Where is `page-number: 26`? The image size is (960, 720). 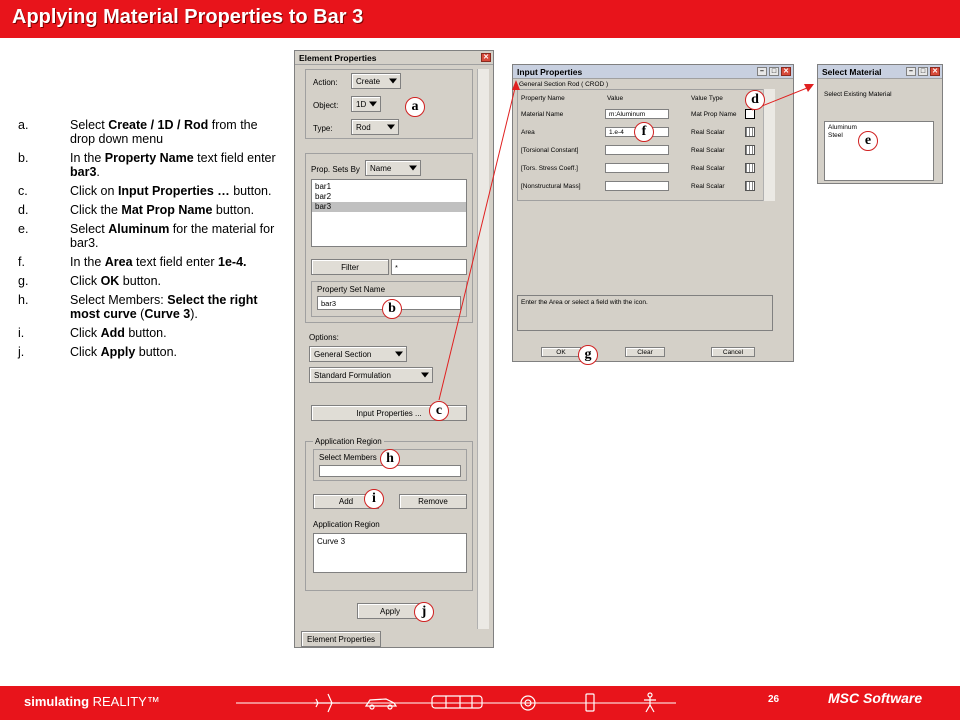 page-number: 26 is located at coordinates (774, 699).